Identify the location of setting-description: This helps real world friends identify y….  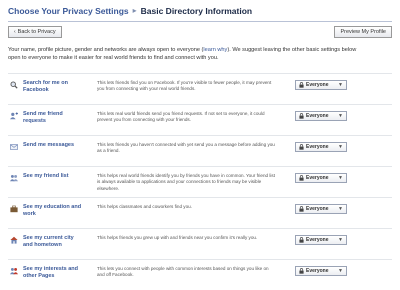
(186, 182).